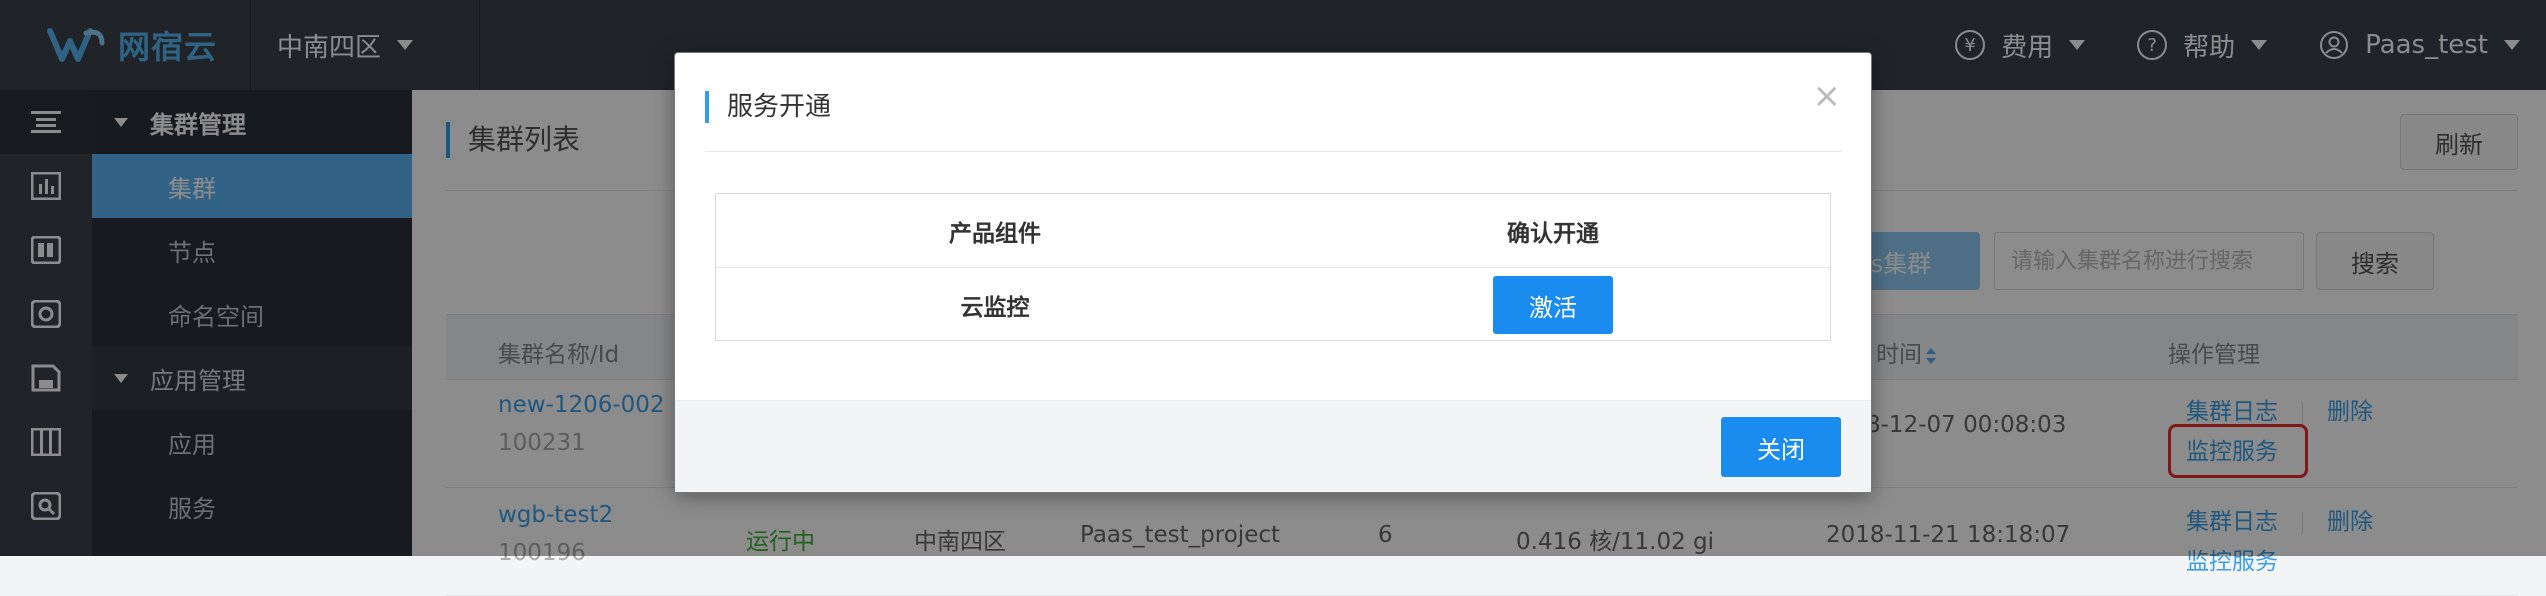  What do you see at coordinates (1273, 446) in the screenshot?
I see `modal-footer: 关闭` at bounding box center [1273, 446].